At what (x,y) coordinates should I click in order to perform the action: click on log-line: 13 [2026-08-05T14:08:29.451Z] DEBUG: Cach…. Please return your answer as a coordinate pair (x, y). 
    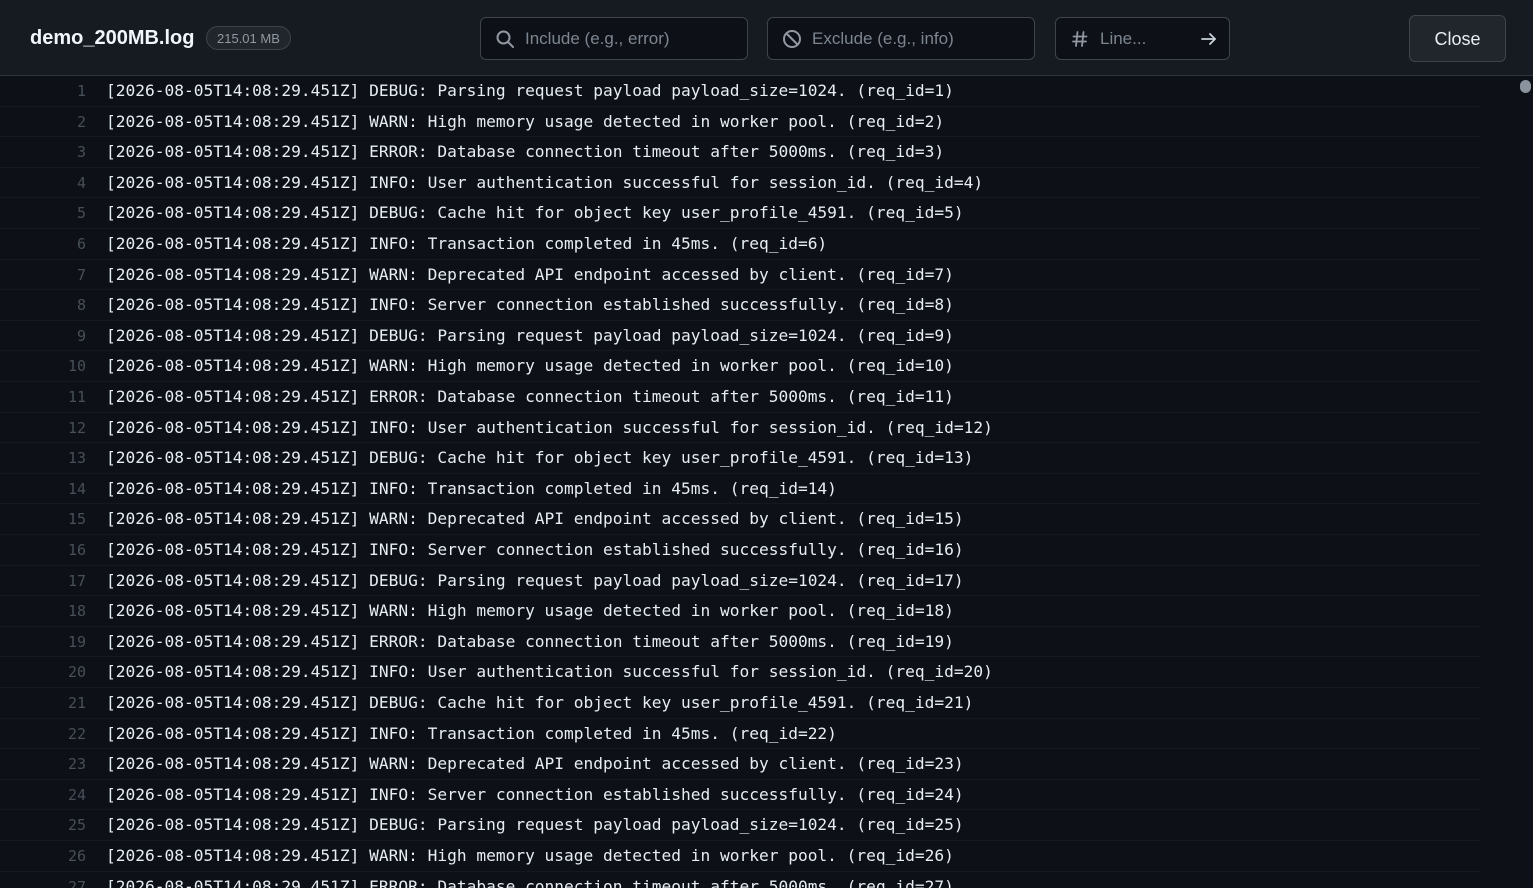
    Looking at the image, I should click on (740, 458).